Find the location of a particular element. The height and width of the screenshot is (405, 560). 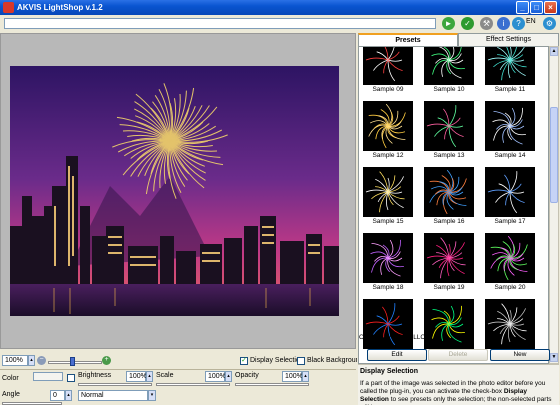

help-icon: ? is located at coordinates (518, 23).